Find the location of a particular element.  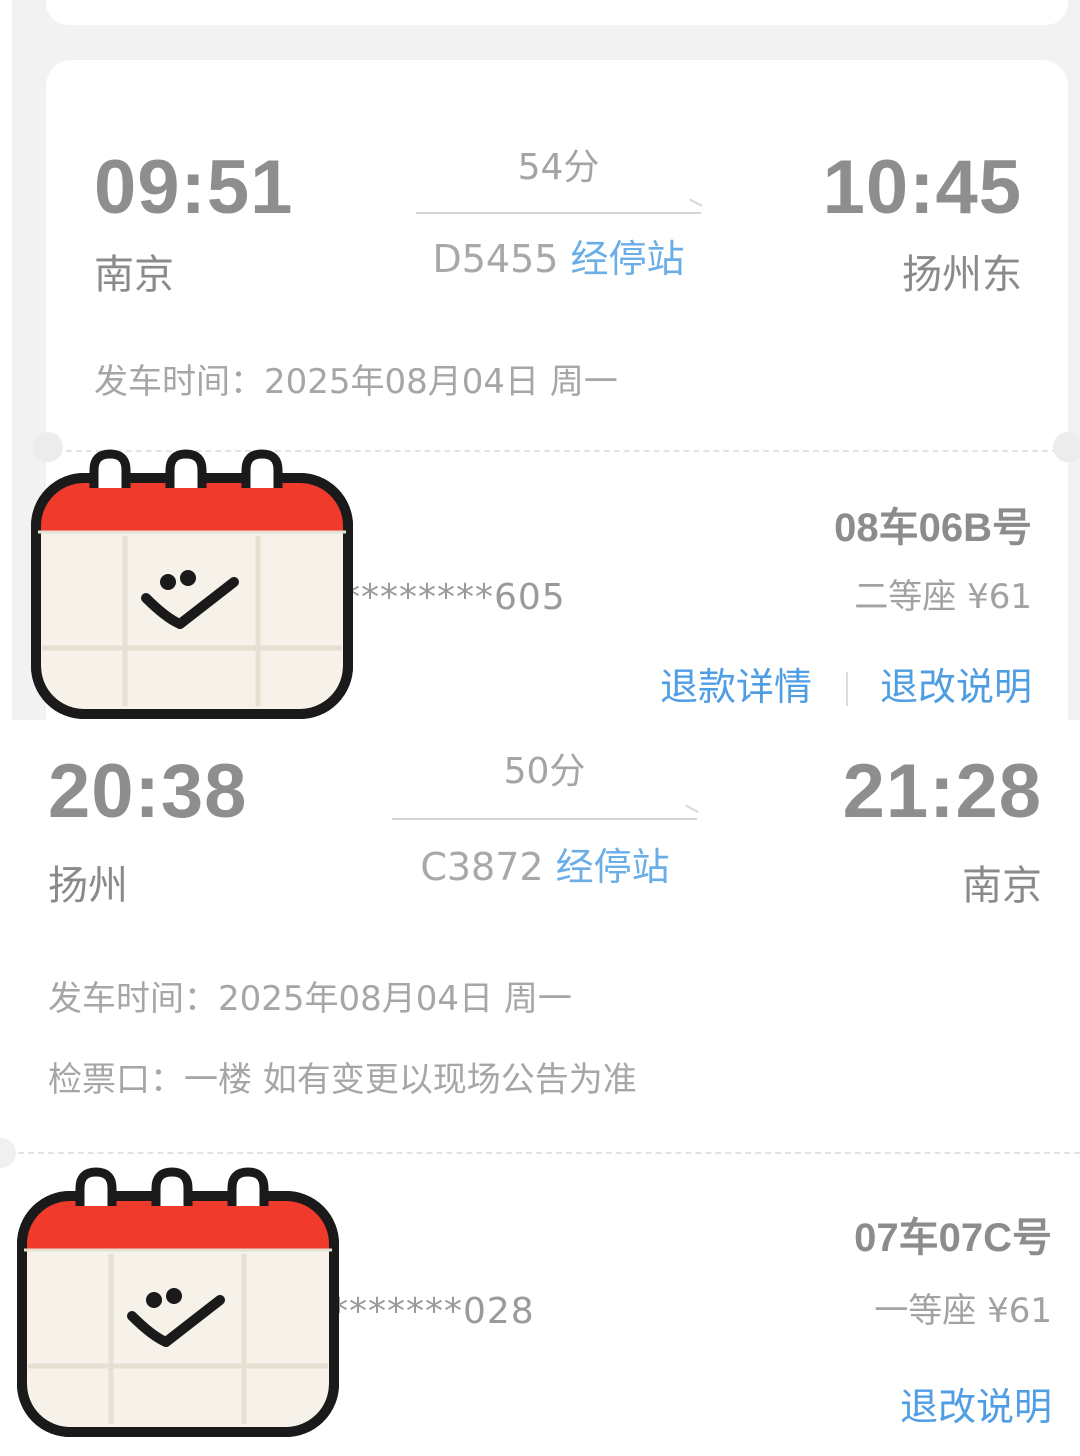

refund-detail-link: 退款详情 is located at coordinates (736, 687).